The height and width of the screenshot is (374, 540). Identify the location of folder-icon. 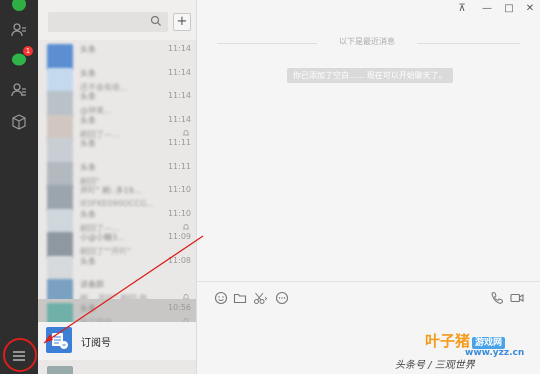
(240, 298).